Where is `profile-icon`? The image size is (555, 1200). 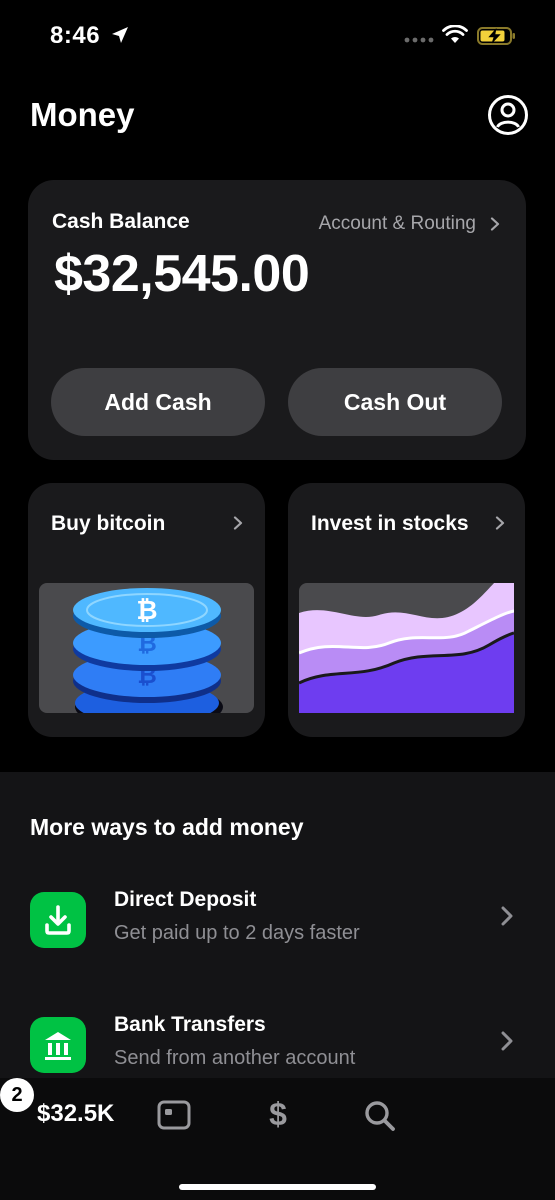
profile-icon is located at coordinates (508, 115).